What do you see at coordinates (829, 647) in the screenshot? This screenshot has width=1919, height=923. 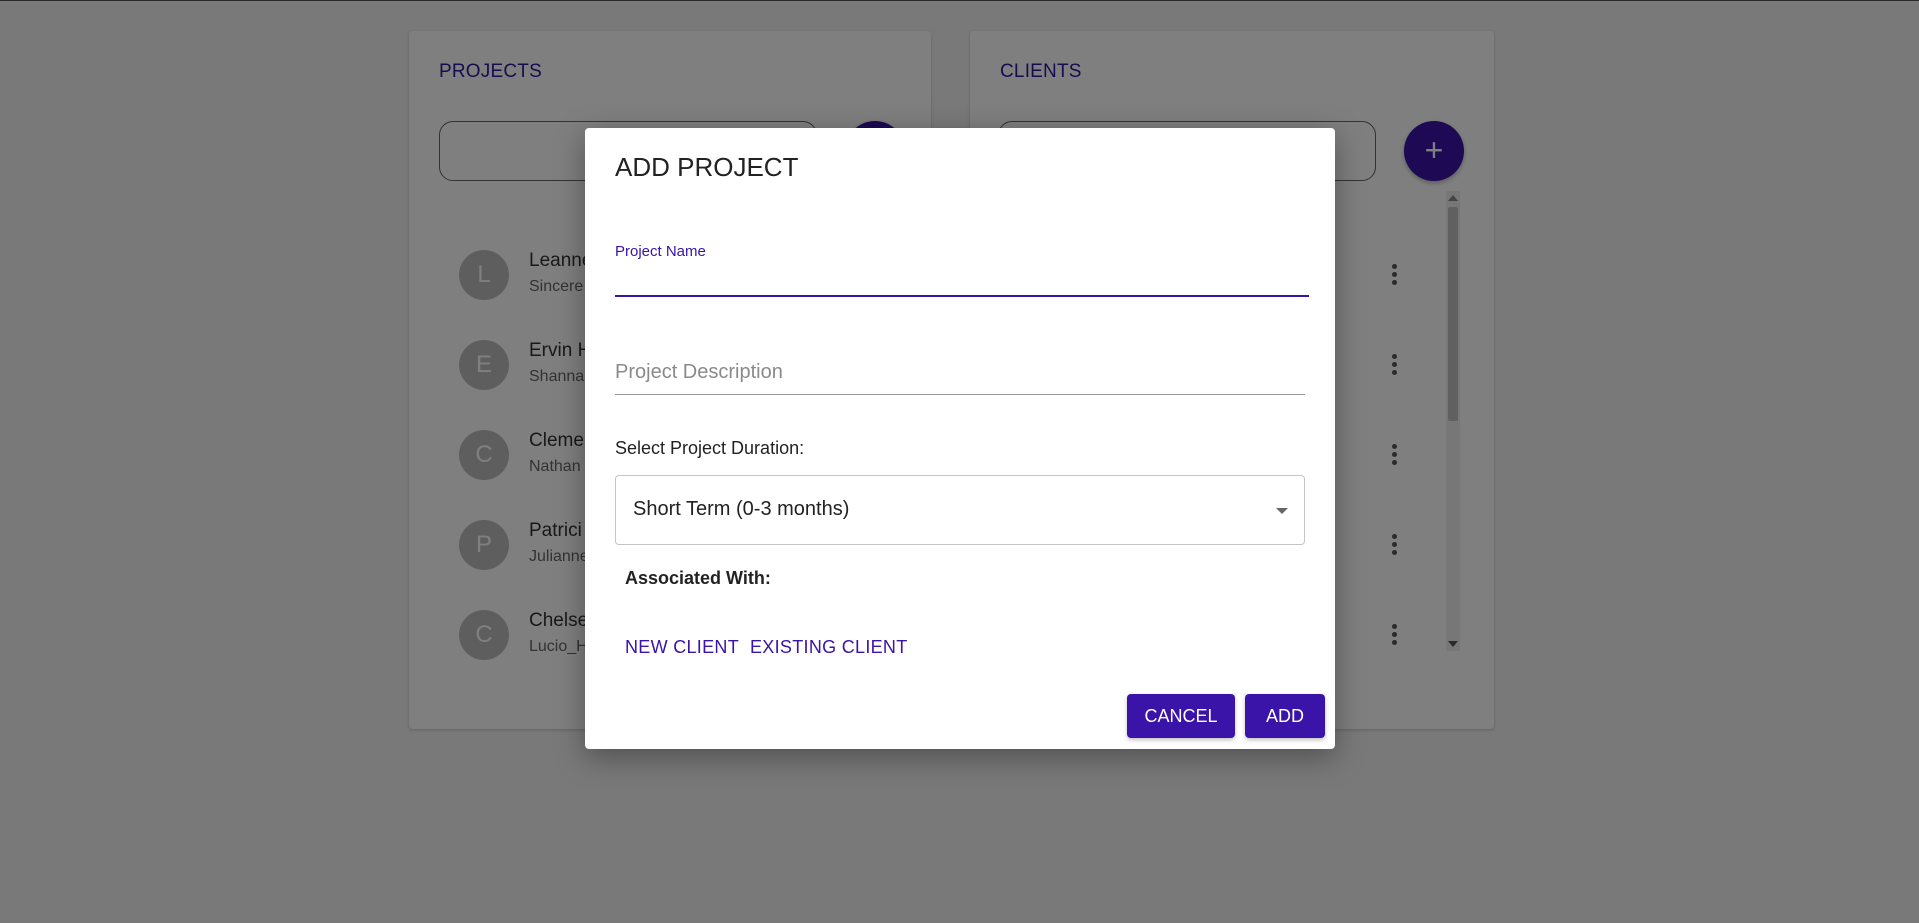 I see `existing-client-button: EXISTING CLIENT` at bounding box center [829, 647].